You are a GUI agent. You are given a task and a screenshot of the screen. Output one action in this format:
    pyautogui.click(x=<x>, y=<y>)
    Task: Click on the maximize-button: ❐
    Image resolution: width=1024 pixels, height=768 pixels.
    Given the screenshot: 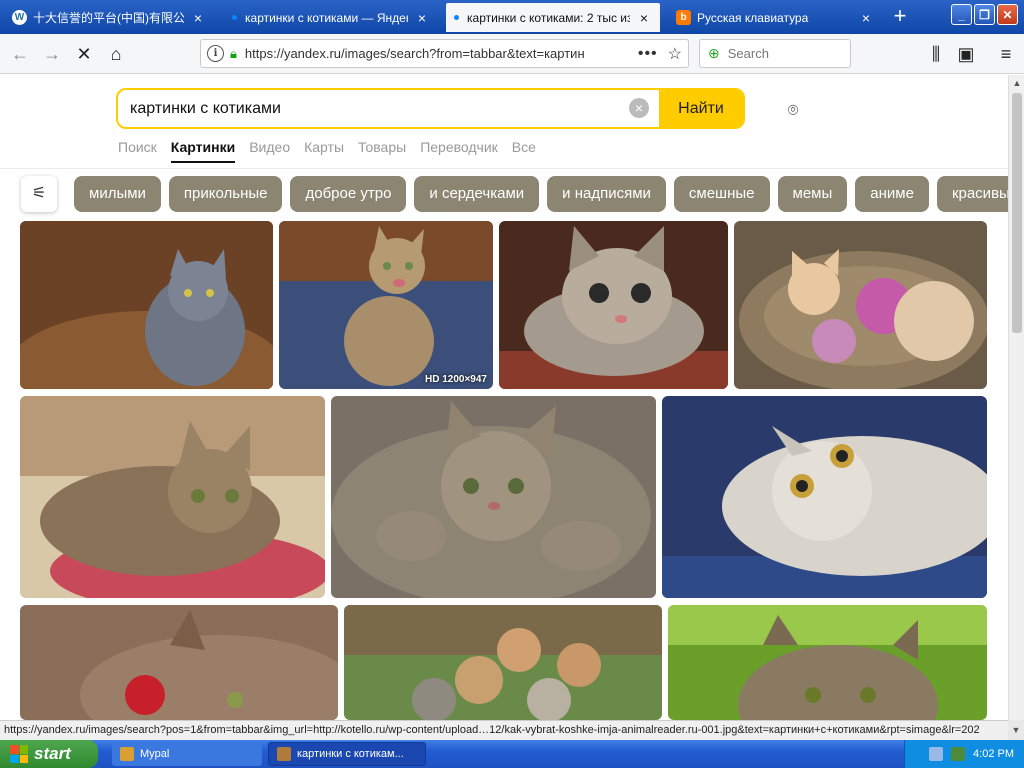 What is the action you would take?
    pyautogui.click(x=984, y=14)
    